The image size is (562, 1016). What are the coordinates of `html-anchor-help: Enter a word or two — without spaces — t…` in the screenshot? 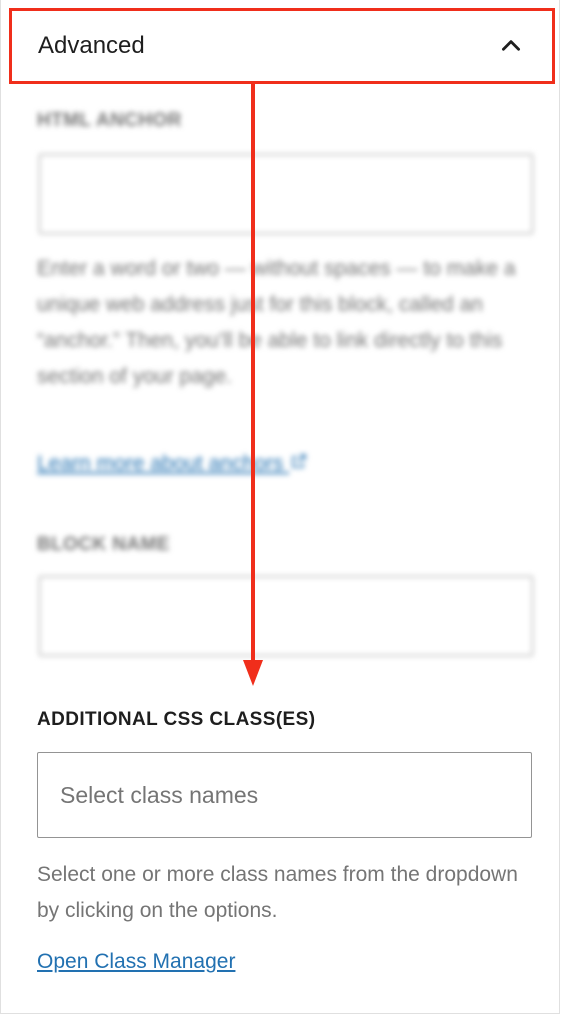 It's located at (276, 322).